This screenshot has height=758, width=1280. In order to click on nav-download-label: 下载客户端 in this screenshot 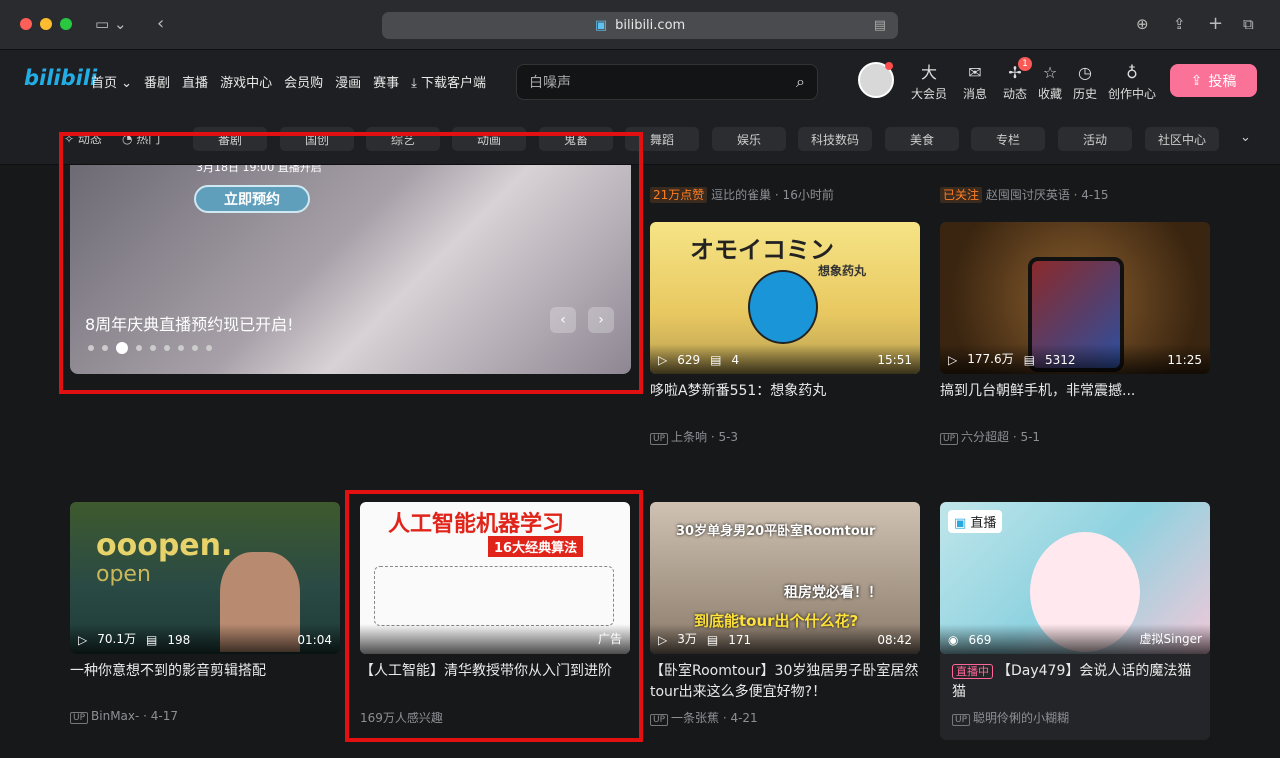, I will do `click(454, 83)`.